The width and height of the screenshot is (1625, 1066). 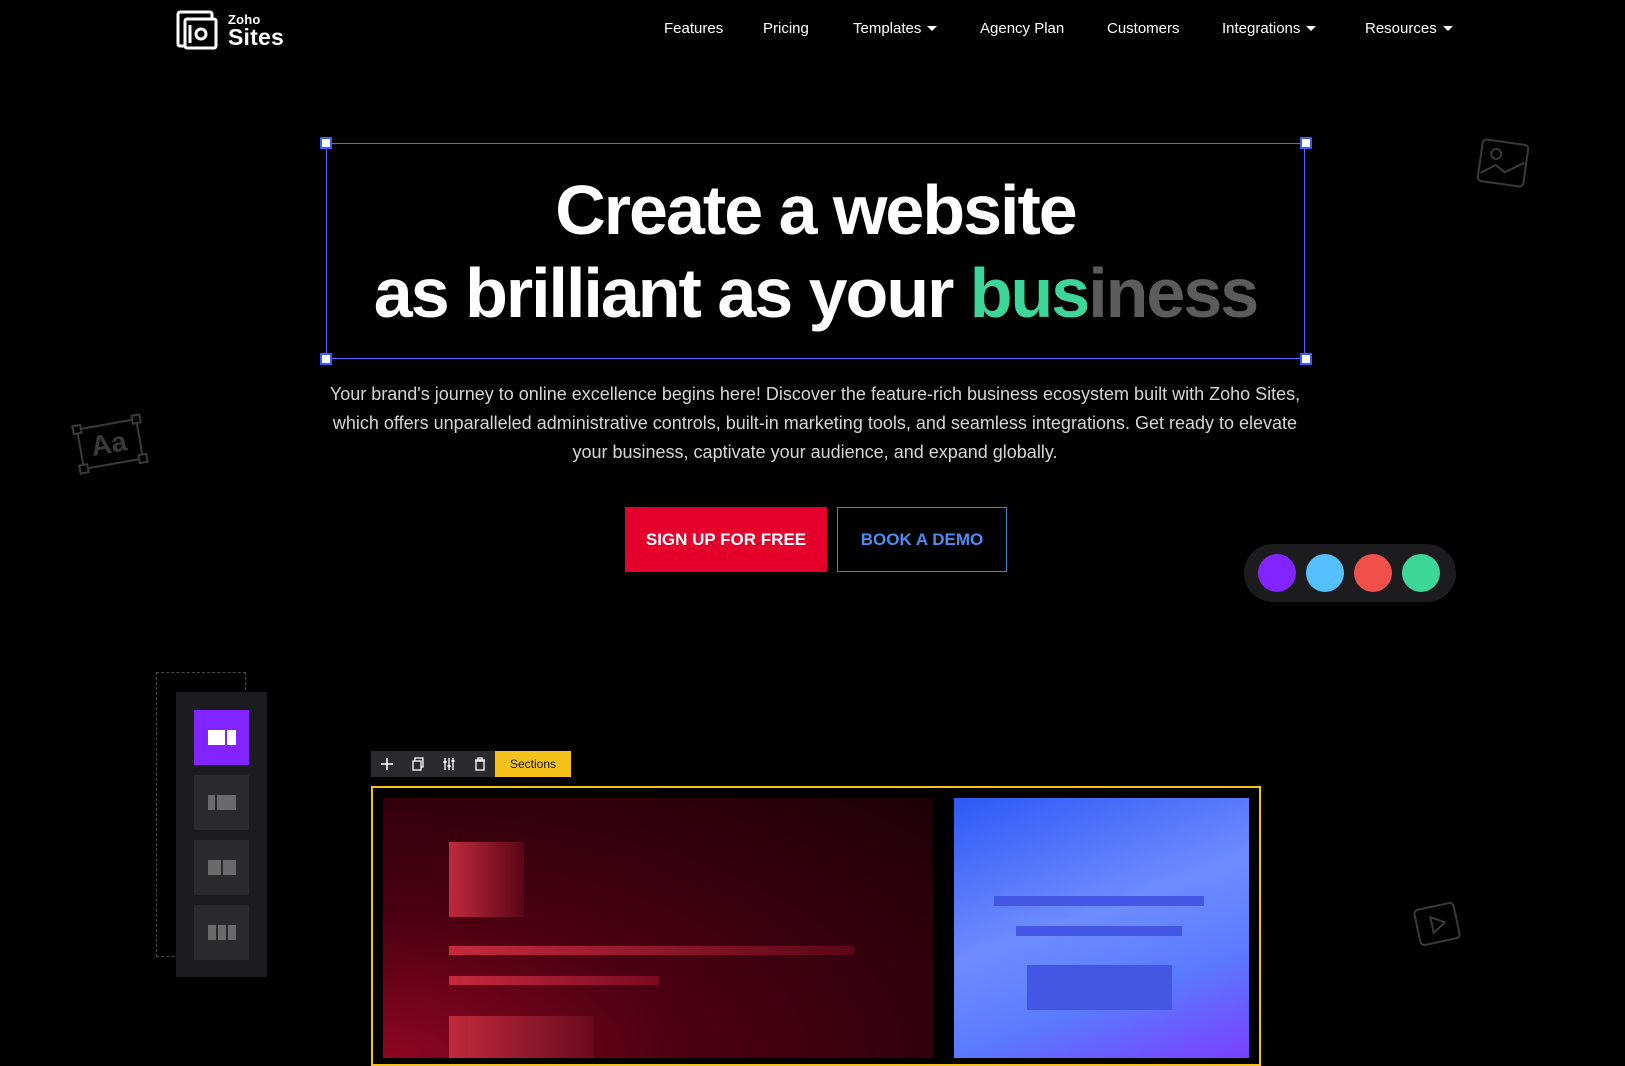 I want to click on settings-button, so click(x=448, y=764).